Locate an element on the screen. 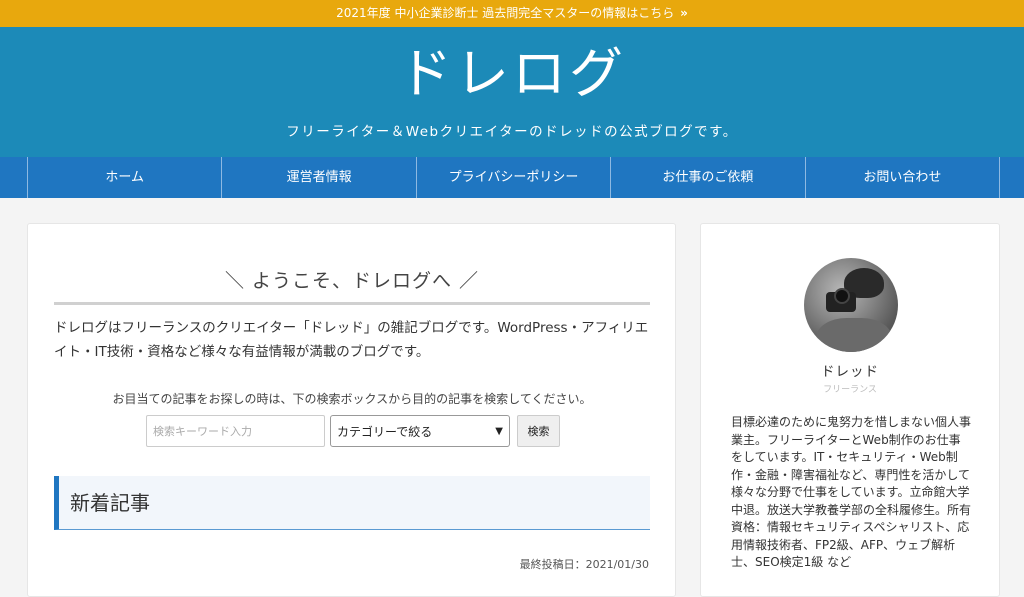  section-title: 新着記事 is located at coordinates (352, 503).